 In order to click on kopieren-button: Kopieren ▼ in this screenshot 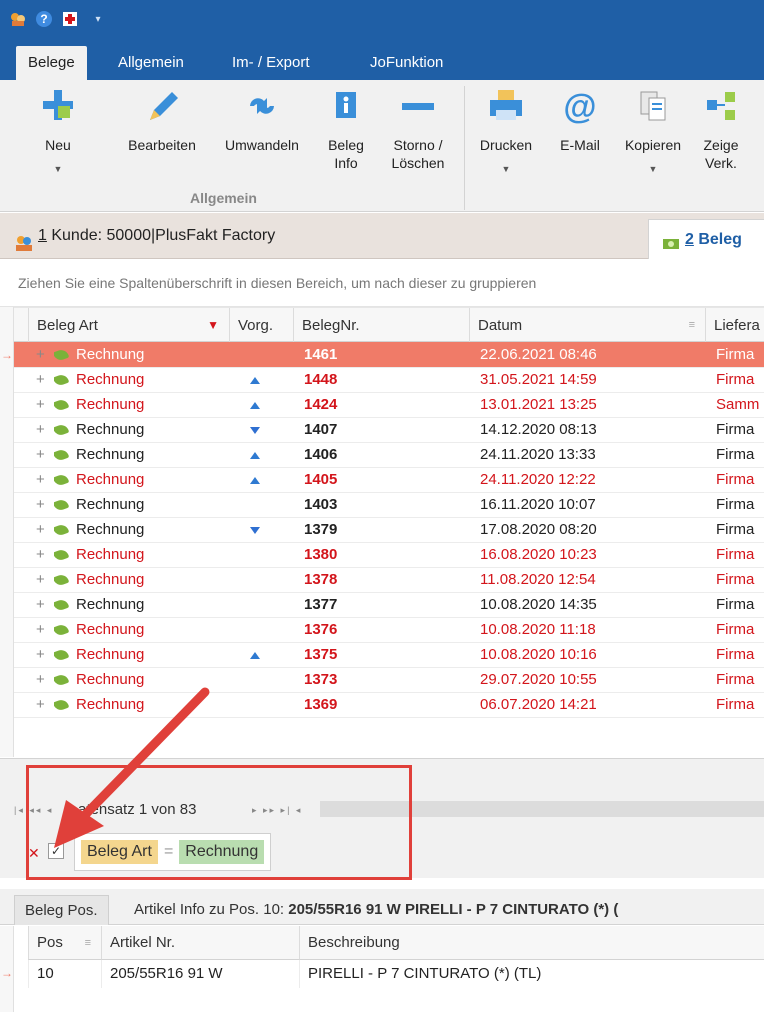, I will do `click(653, 135)`.